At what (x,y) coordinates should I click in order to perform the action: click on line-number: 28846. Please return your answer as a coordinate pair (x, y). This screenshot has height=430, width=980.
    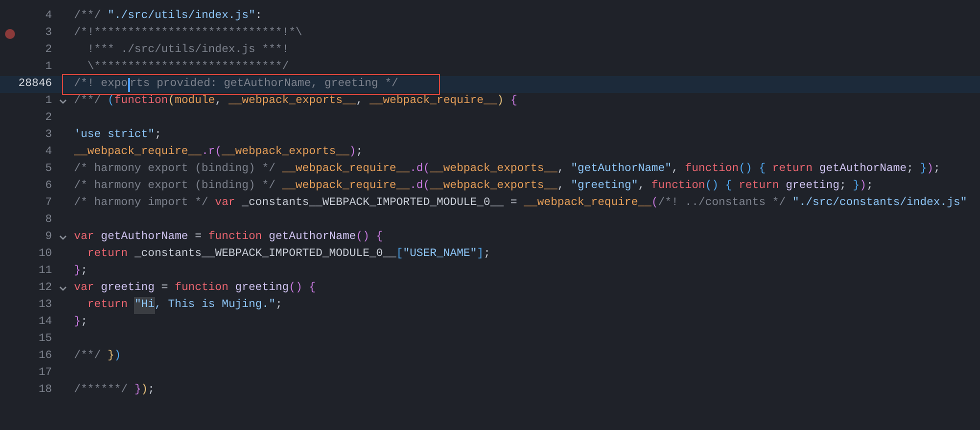
    Looking at the image, I should click on (35, 84).